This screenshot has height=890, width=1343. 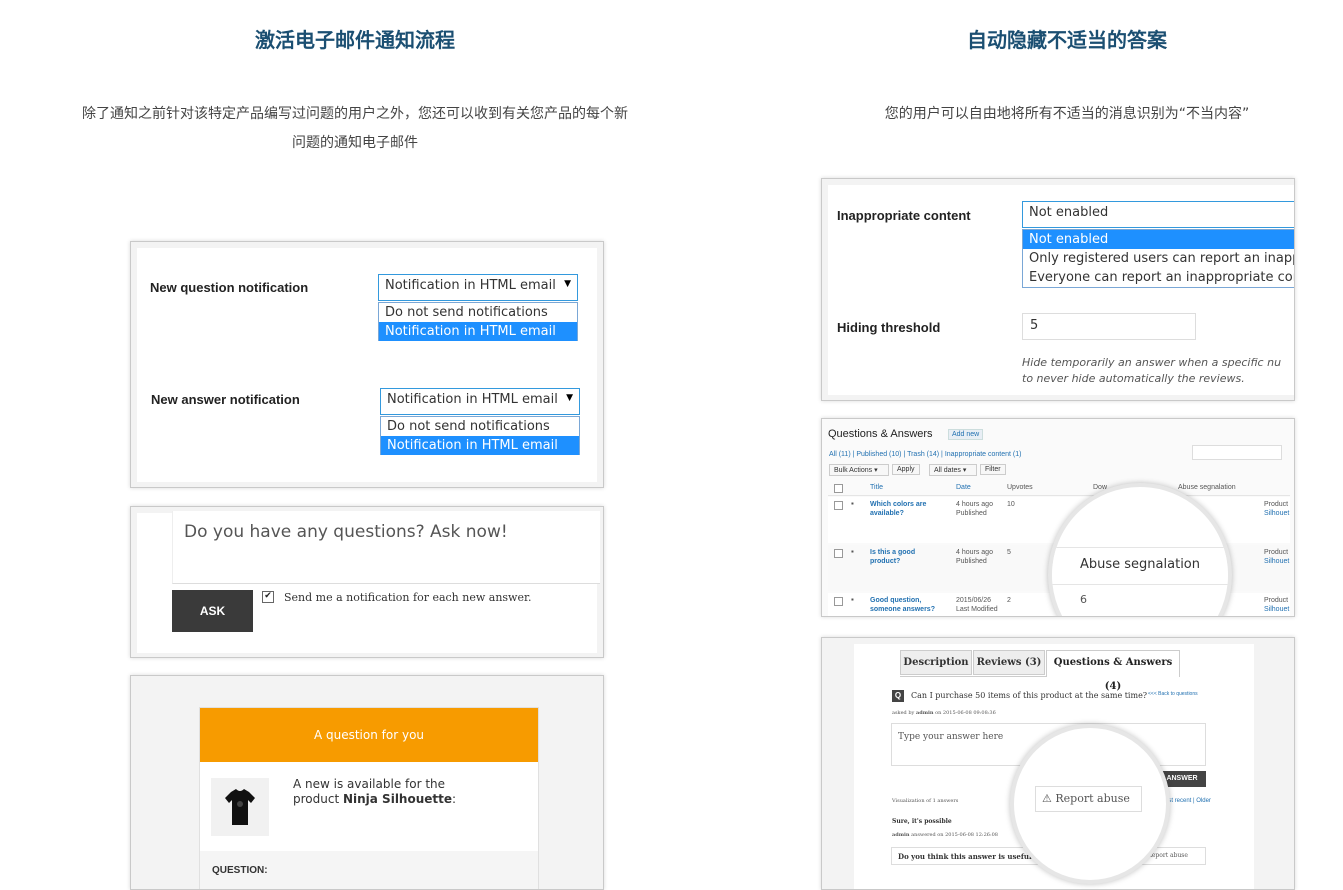 I want to click on useful-question: Do you think this answer is useful?, so click(x=967, y=856).